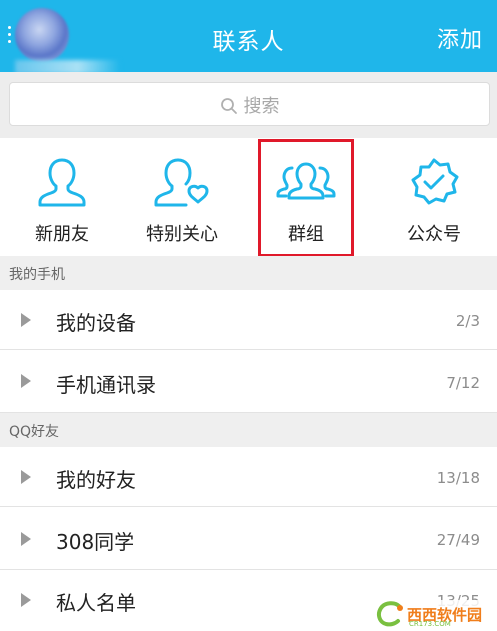 The width and height of the screenshot is (497, 631). What do you see at coordinates (463, 383) in the screenshot?
I see `group-count: 7/12` at bounding box center [463, 383].